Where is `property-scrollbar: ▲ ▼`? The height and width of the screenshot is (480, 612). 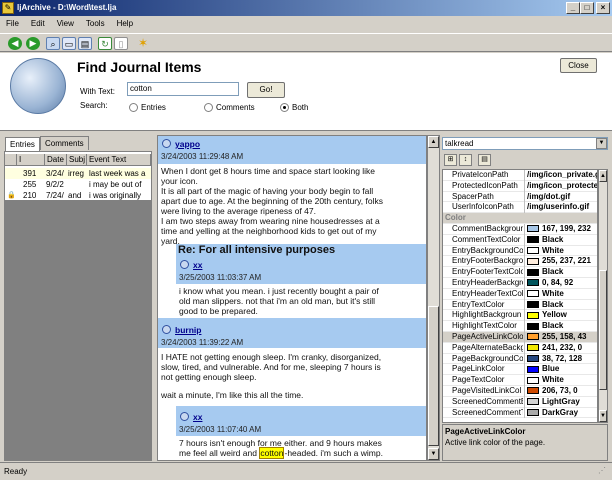 property-scrollbar: ▲ ▼ is located at coordinates (603, 296).